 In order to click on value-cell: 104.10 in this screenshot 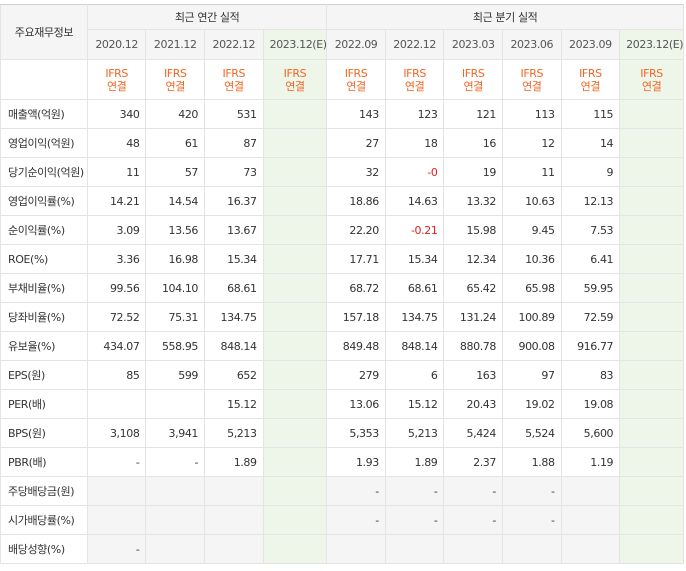, I will do `click(175, 288)`.